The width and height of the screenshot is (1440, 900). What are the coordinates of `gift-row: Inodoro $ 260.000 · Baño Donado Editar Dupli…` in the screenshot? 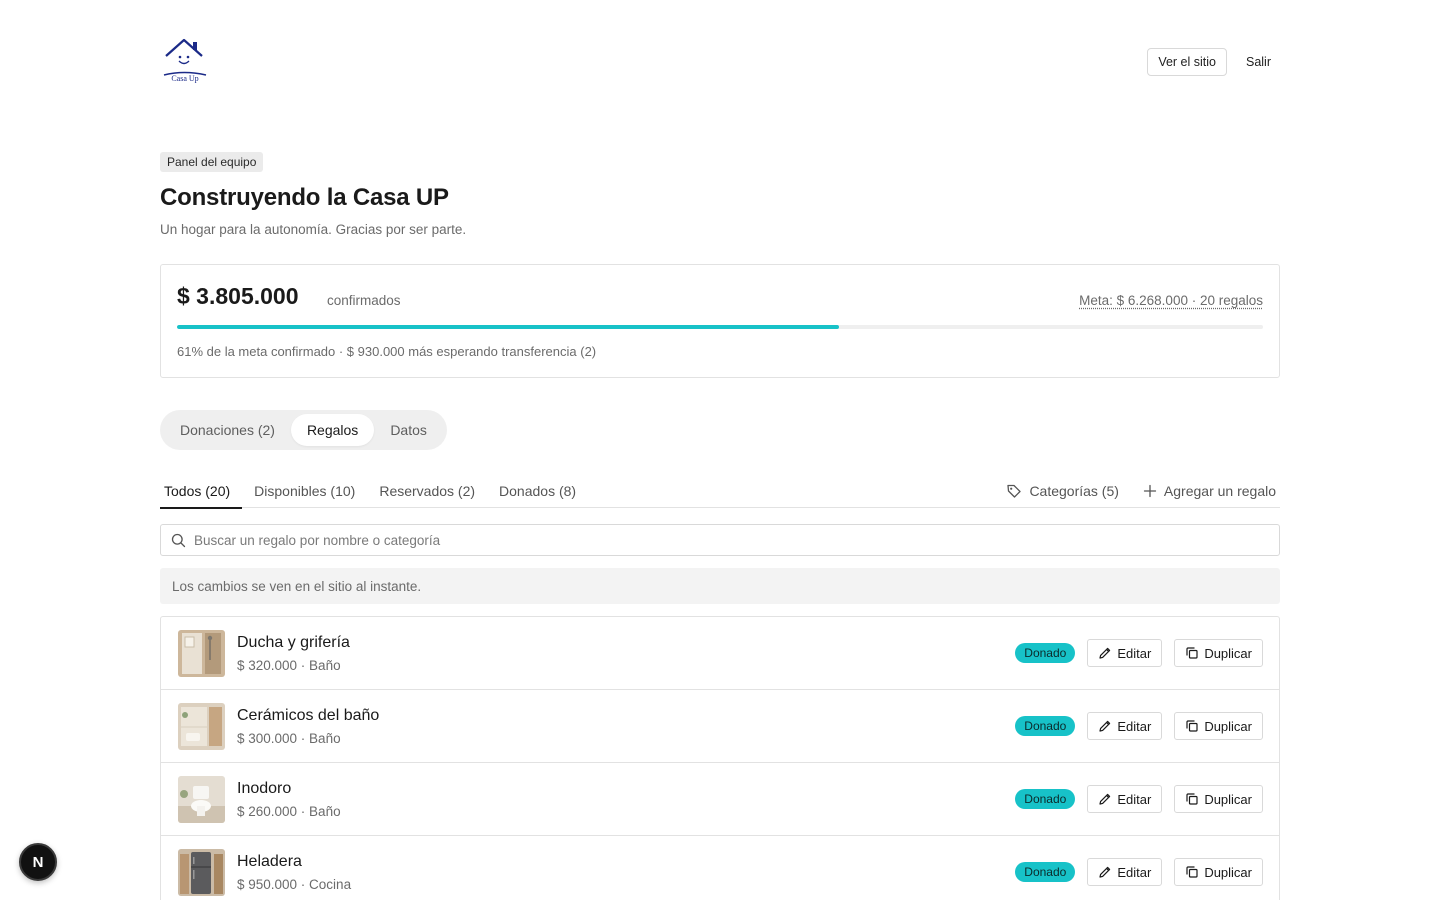 It's located at (720, 799).